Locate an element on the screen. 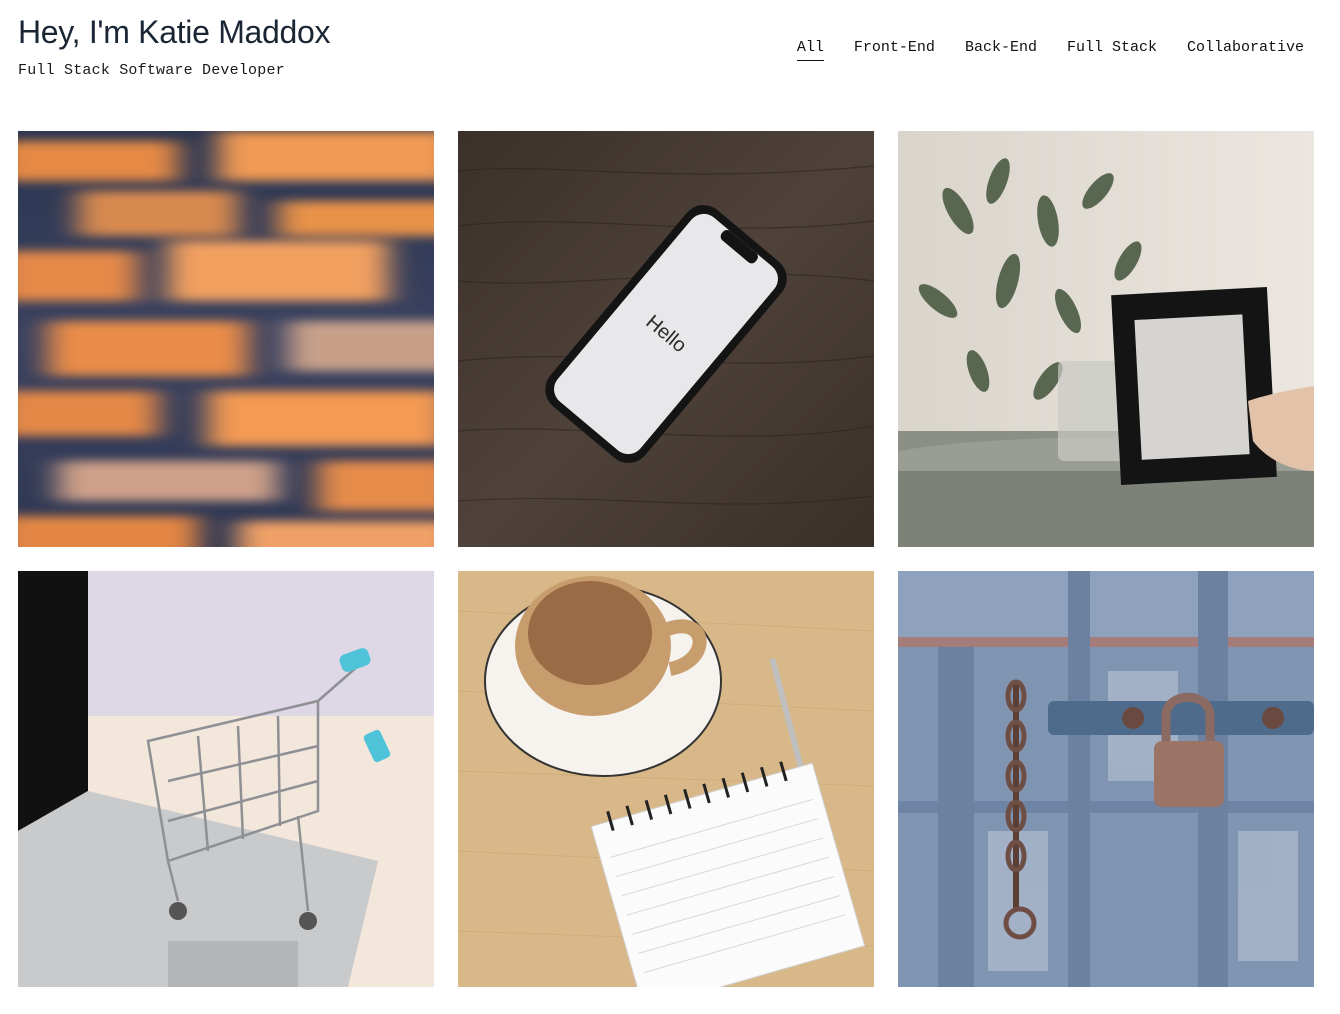  site-title: Hey, I'm Katie Maddox is located at coordinates (174, 32).